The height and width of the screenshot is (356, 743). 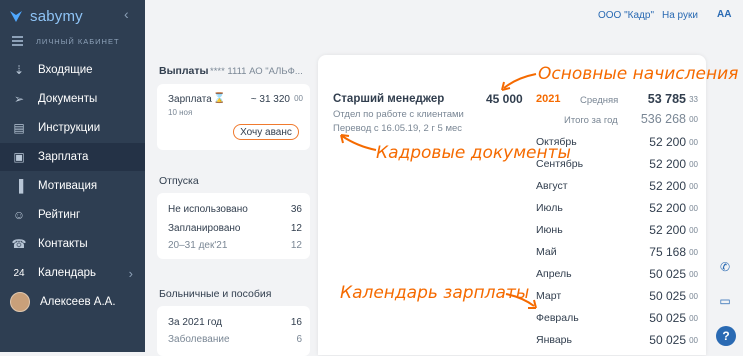 I want to click on month-label: Май, so click(x=546, y=252).